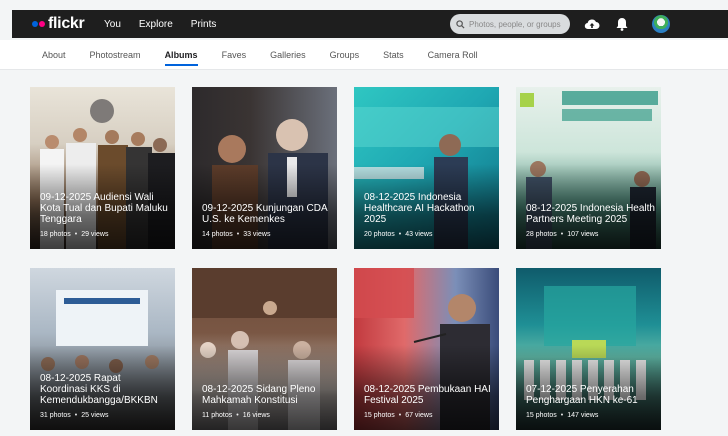 This screenshot has width=728, height=436. What do you see at coordinates (217, 234) in the screenshot?
I see `photo-count: 14 photos` at bounding box center [217, 234].